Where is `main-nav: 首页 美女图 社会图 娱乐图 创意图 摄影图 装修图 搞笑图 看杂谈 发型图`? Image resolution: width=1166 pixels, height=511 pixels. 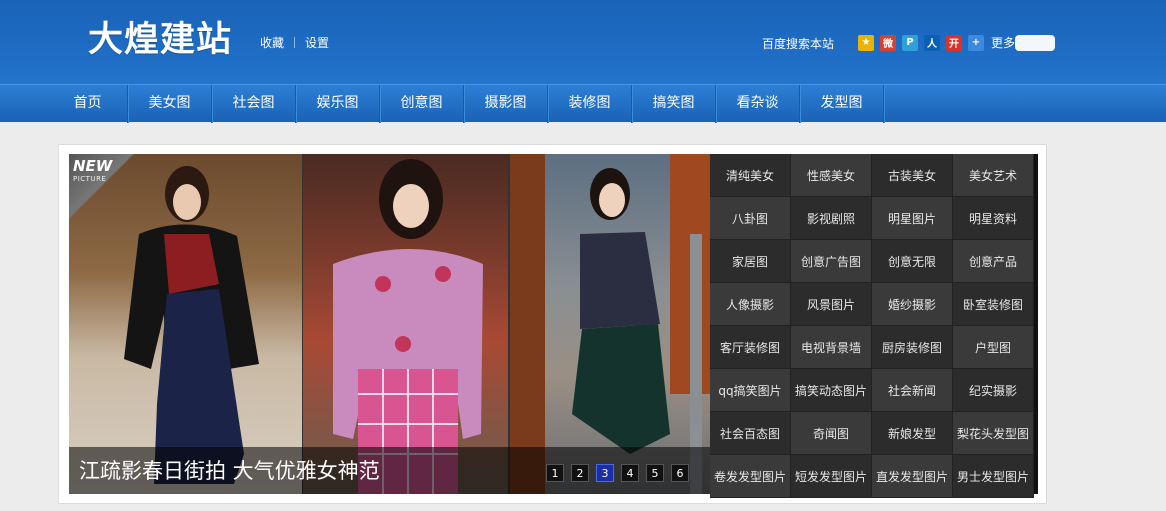 main-nav: 首页 美女图 社会图 娱乐图 创意图 摄影图 装修图 搞笑图 看杂谈 发型图 is located at coordinates (583, 103).